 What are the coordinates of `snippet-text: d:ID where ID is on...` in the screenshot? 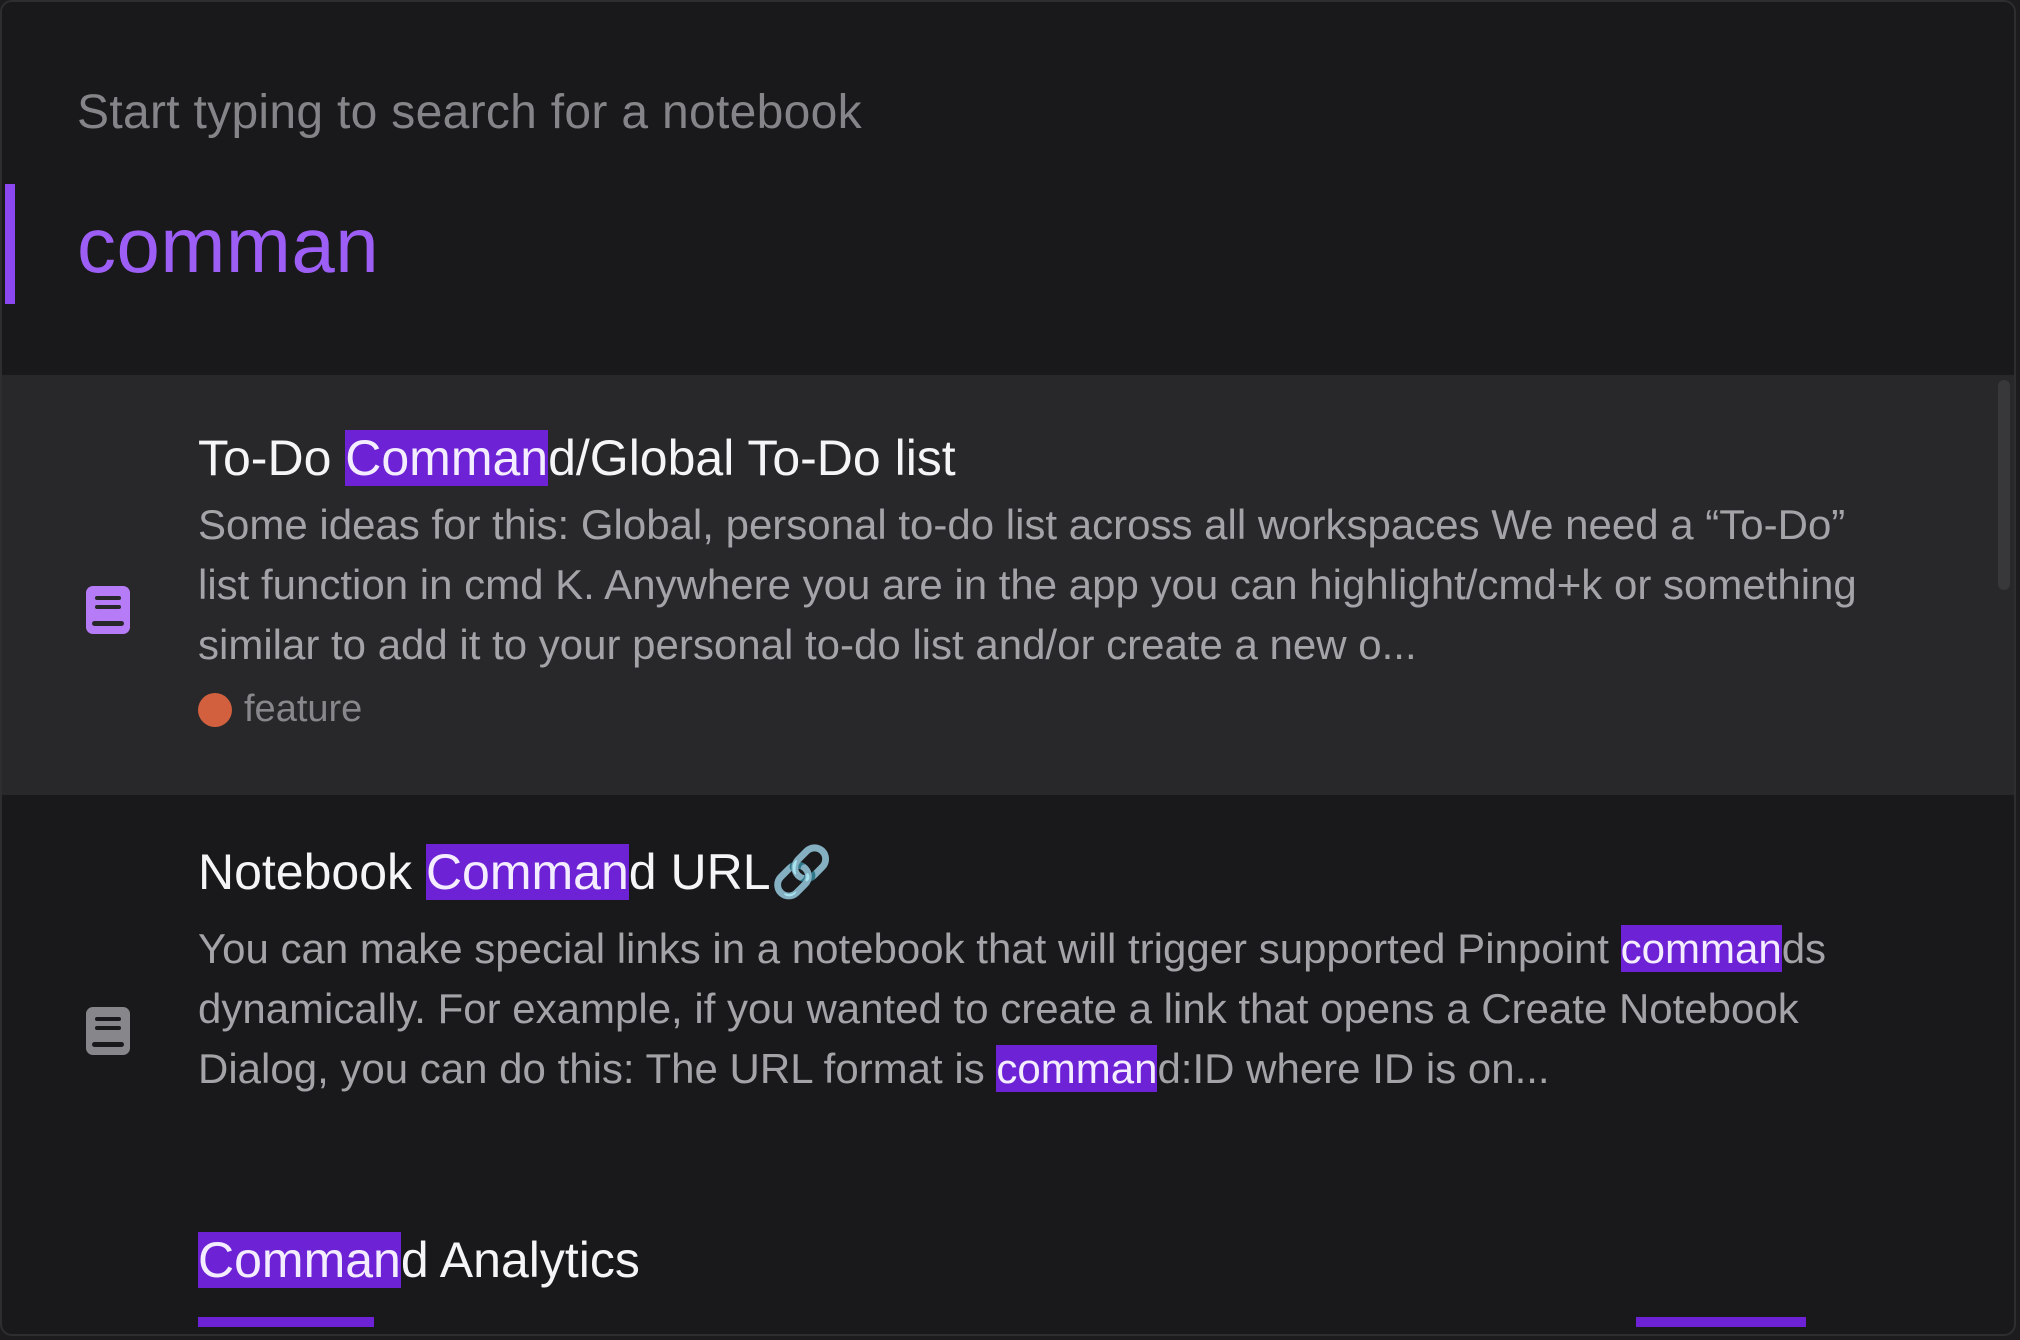 It's located at (1353, 1068).